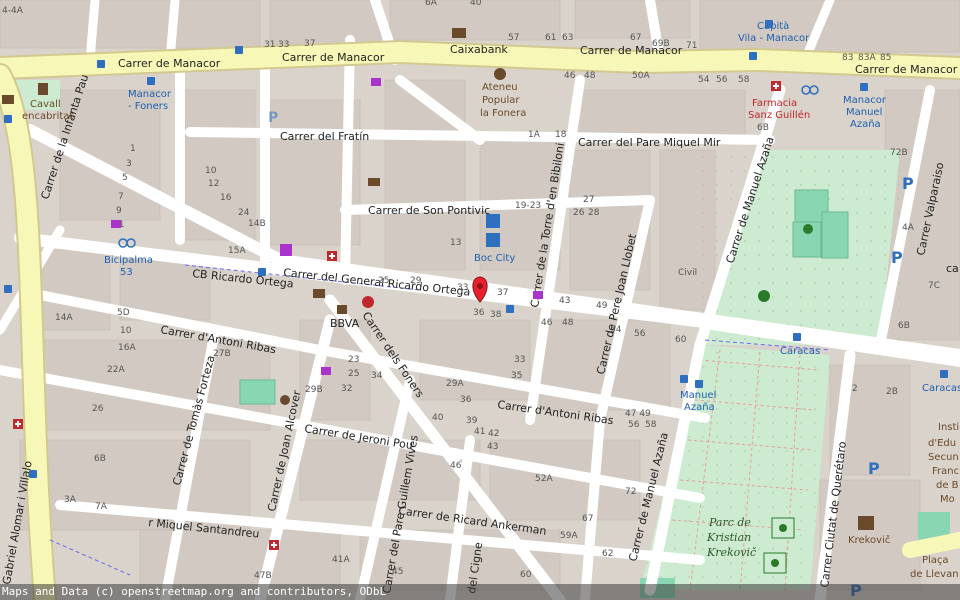 Image resolution: width=960 pixels, height=600 pixels. I want to click on poi-manuel-azana-stop-1: Manuel, so click(698, 395).